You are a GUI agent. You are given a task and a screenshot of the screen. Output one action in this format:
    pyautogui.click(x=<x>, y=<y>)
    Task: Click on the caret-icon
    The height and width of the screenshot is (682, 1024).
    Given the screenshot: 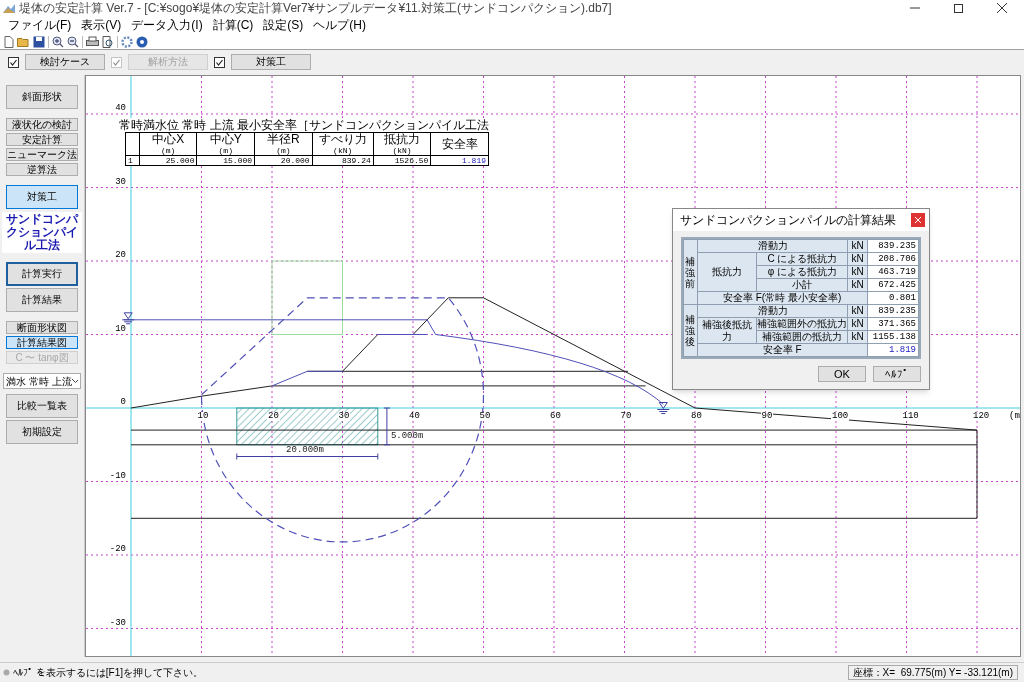 What is the action you would take?
    pyautogui.click(x=74, y=381)
    